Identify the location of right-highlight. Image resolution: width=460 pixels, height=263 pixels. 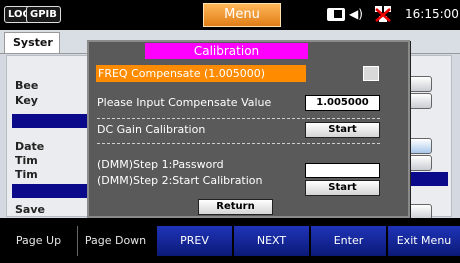
(428, 179).